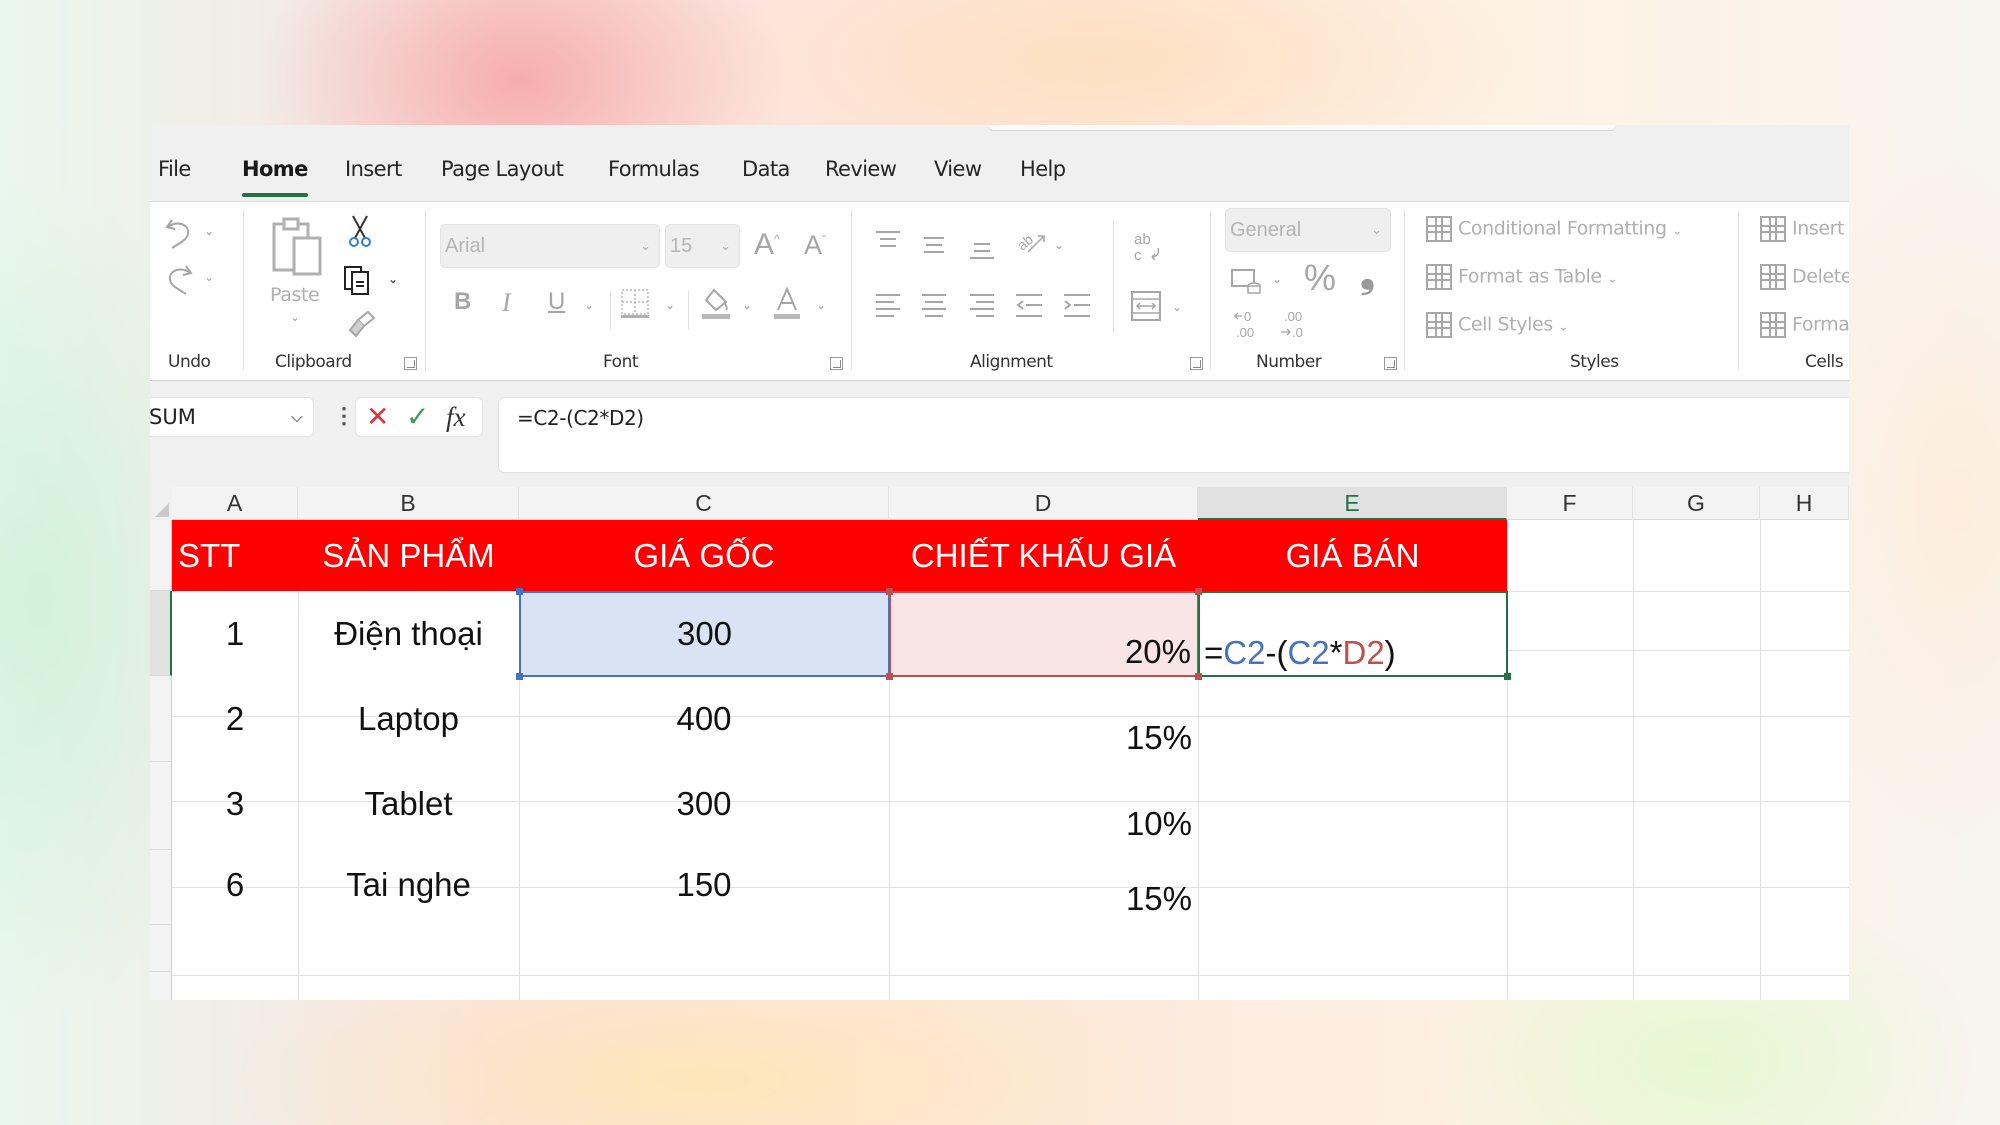 This screenshot has height=1125, width=2000. Describe the element at coordinates (179, 233) in the screenshot. I see `undo-icon` at that location.